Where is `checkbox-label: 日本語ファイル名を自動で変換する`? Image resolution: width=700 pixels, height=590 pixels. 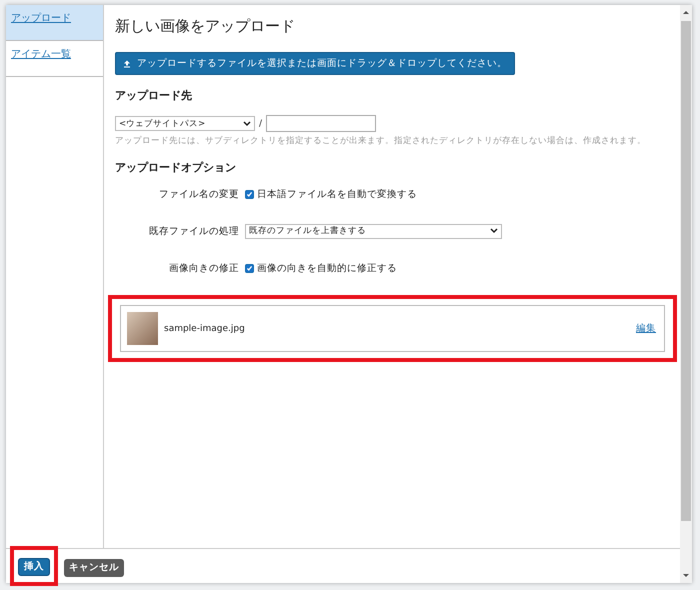
checkbox-label: 日本語ファイル名を自動で変換する is located at coordinates (337, 194).